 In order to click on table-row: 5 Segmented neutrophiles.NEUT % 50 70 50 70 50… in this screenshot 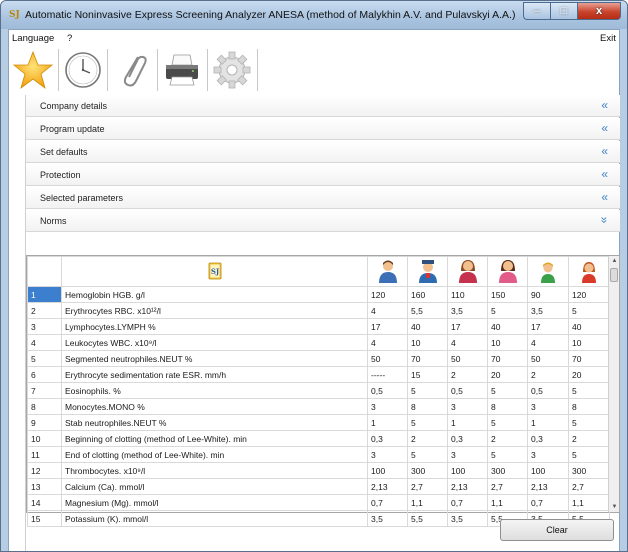, I will do `click(318, 358)`.